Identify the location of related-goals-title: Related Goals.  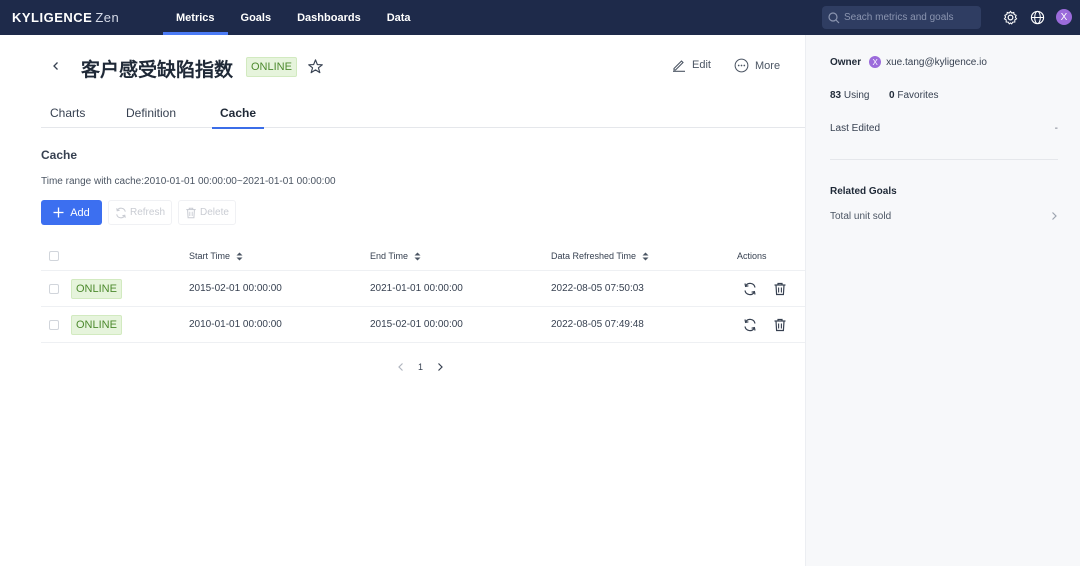
(863, 191).